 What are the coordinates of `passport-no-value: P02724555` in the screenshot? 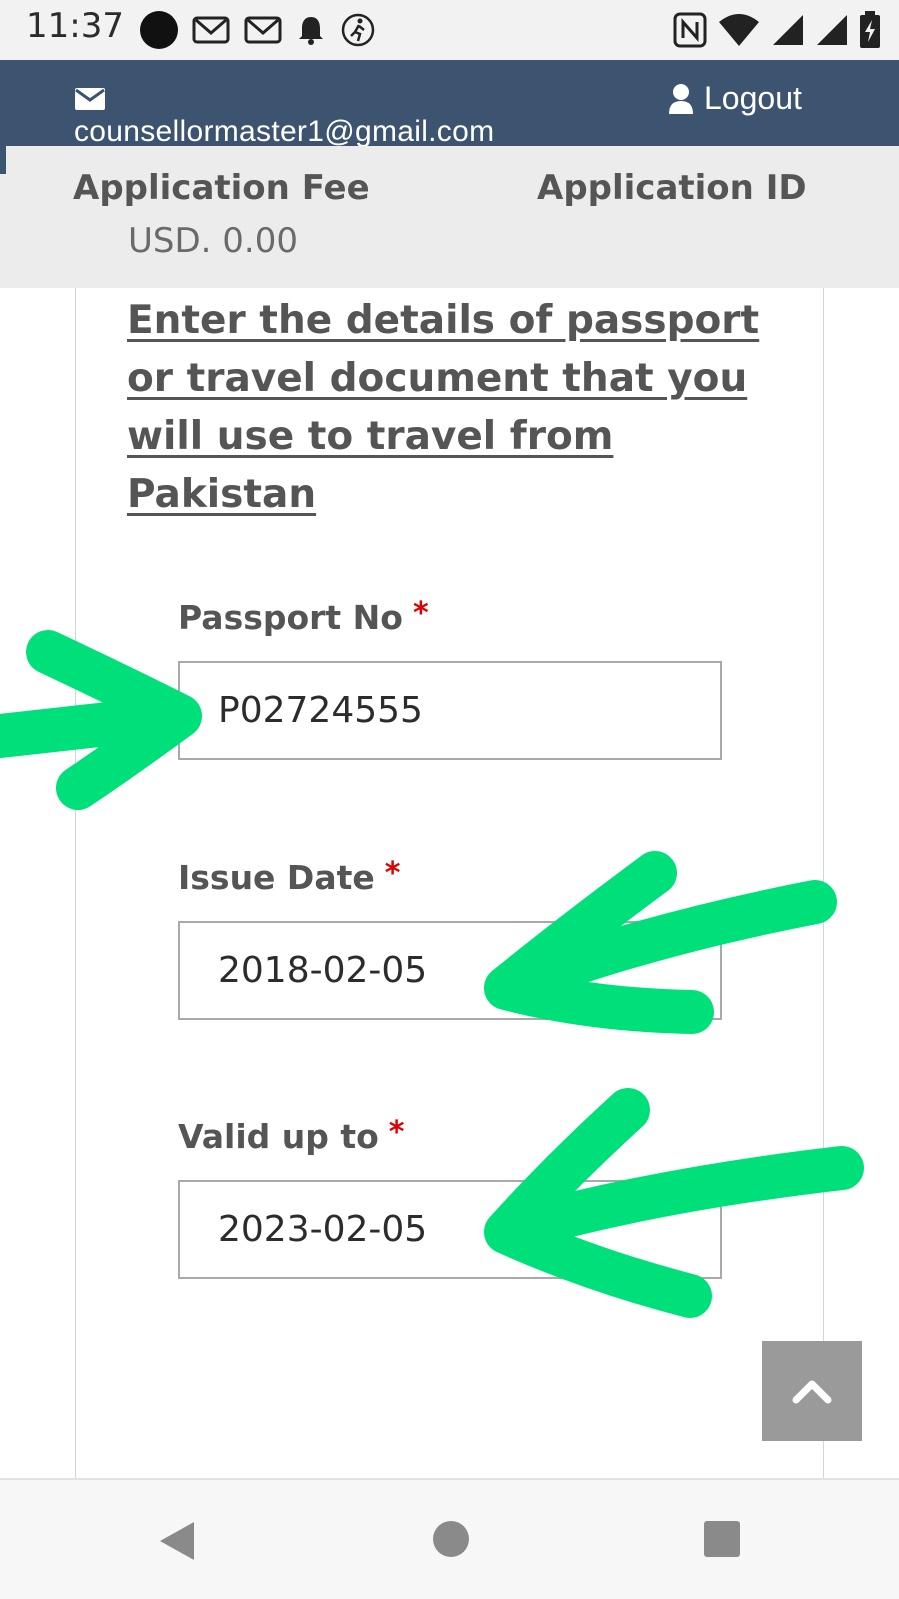 It's located at (320, 710).